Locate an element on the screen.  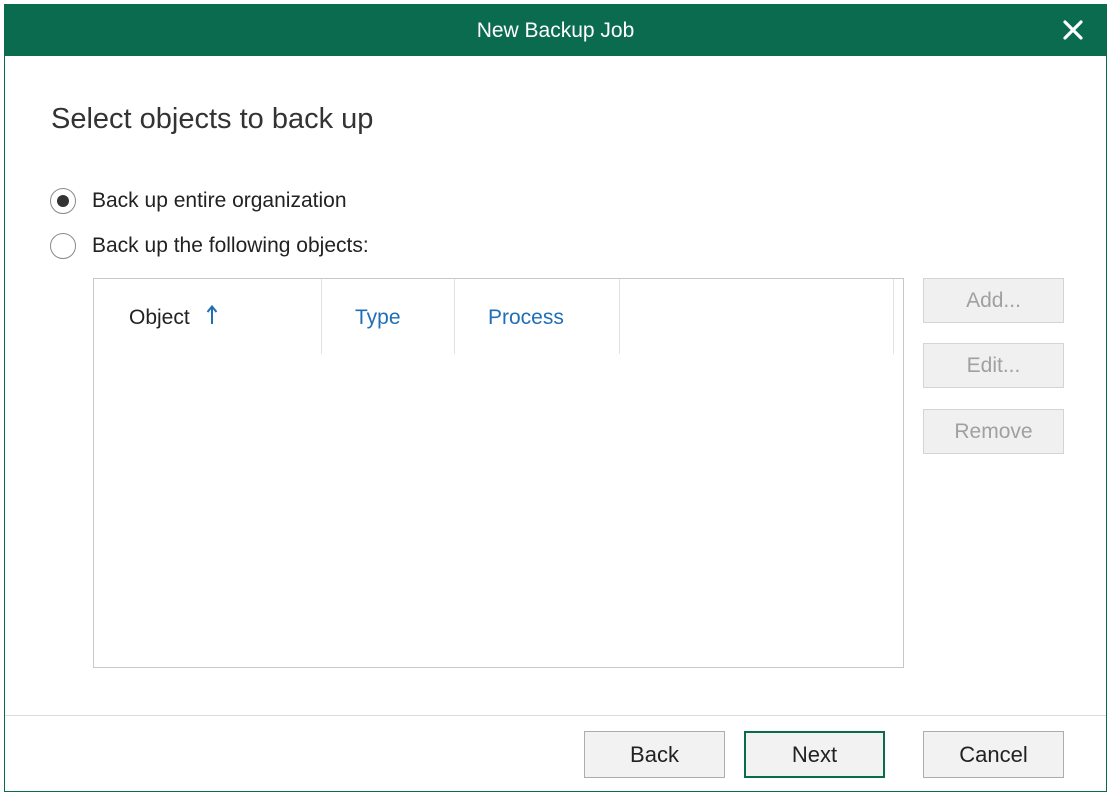
close-button is located at coordinates (1073, 30).